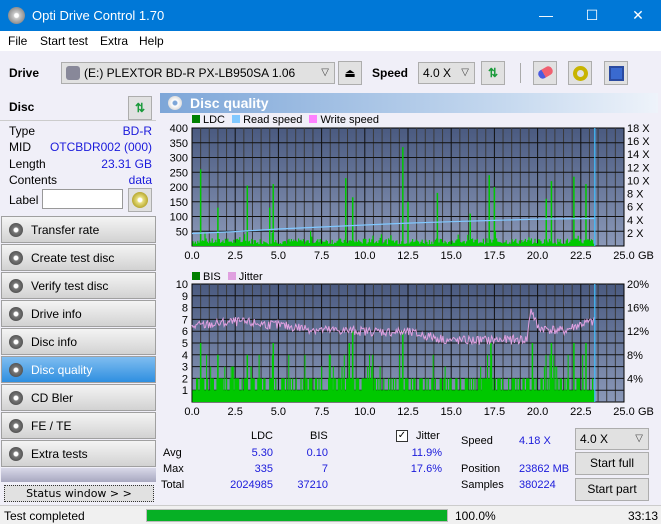 This screenshot has width=661, height=524. What do you see at coordinates (73, 73) in the screenshot?
I see `drive-icon` at bounding box center [73, 73].